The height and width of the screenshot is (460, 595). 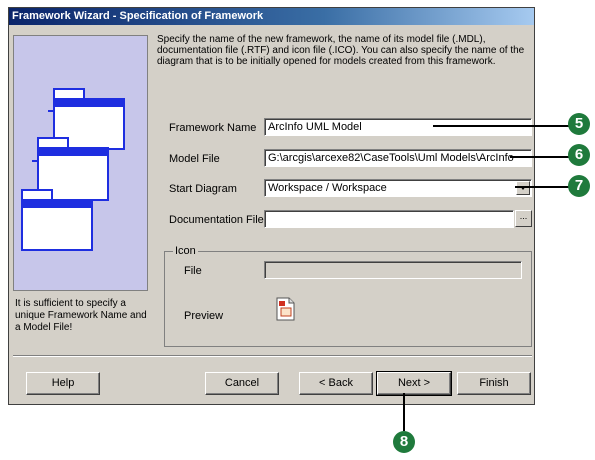 What do you see at coordinates (285, 309) in the screenshot?
I see `document-preview-icon` at bounding box center [285, 309].